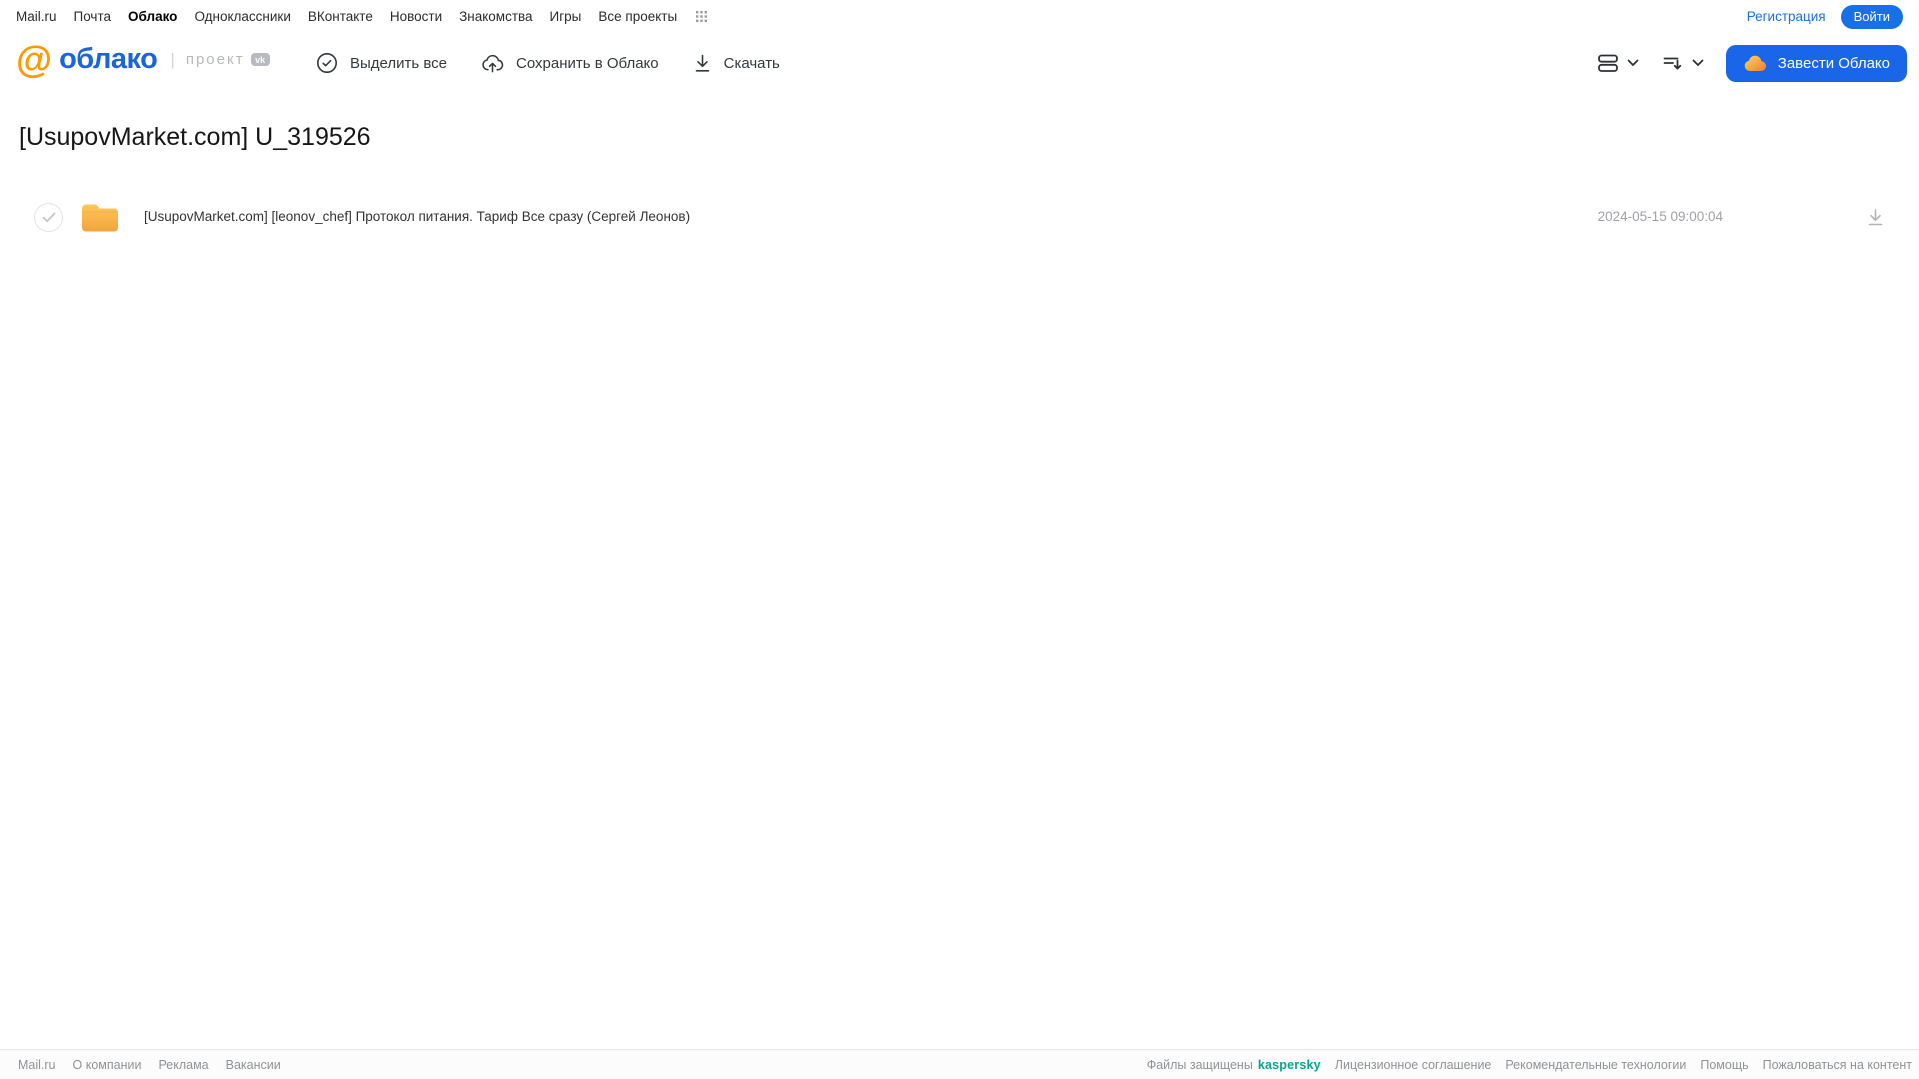 This screenshot has width=1919, height=1079. What do you see at coordinates (215, 59) in the screenshot?
I see `project-label: проект` at bounding box center [215, 59].